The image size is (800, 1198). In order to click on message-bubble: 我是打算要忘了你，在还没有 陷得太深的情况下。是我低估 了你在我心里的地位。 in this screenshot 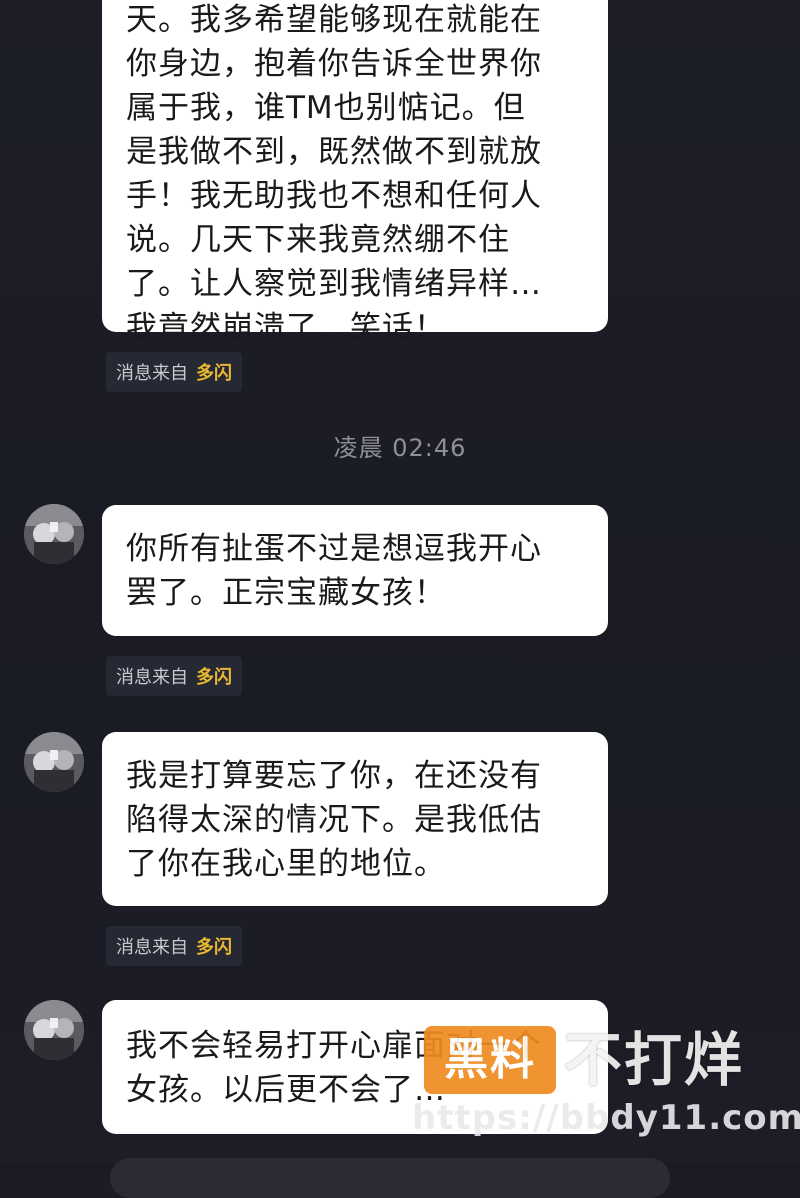, I will do `click(355, 819)`.